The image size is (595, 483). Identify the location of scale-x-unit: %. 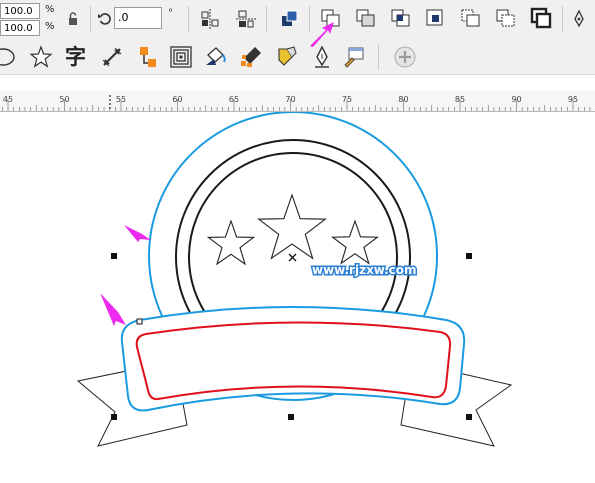
(50, 9).